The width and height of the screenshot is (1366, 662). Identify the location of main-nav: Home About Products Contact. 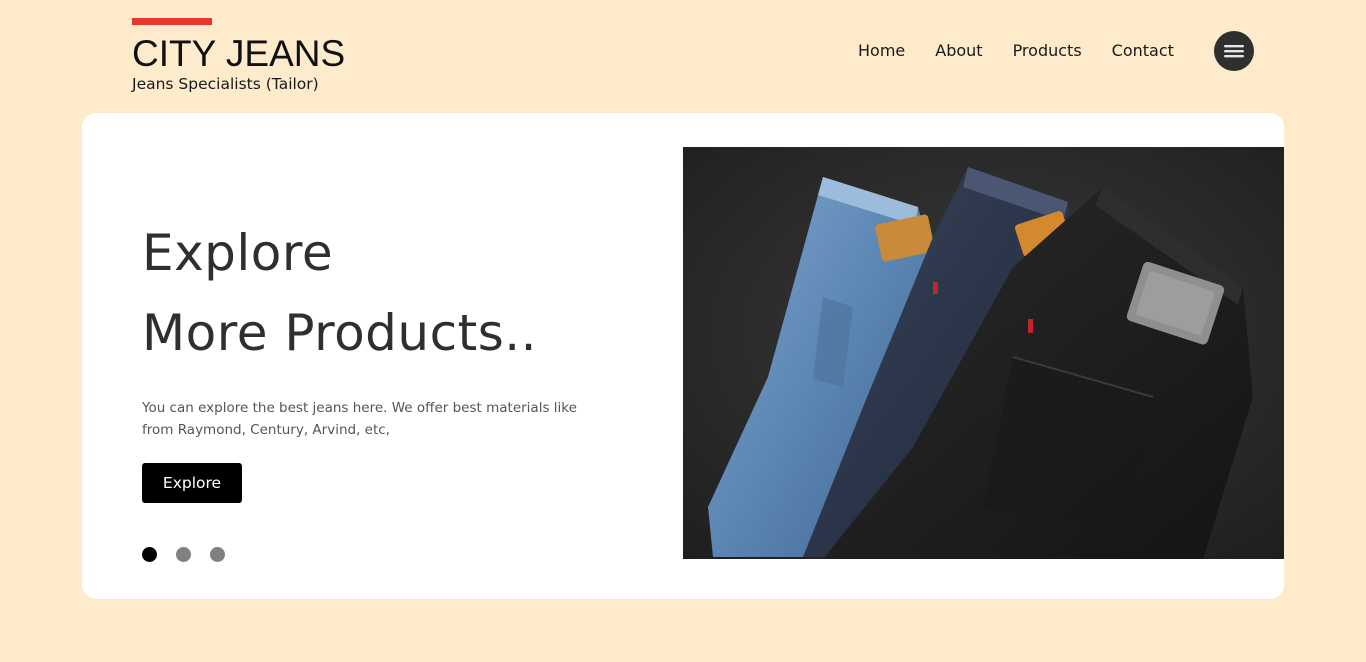
(1016, 50).